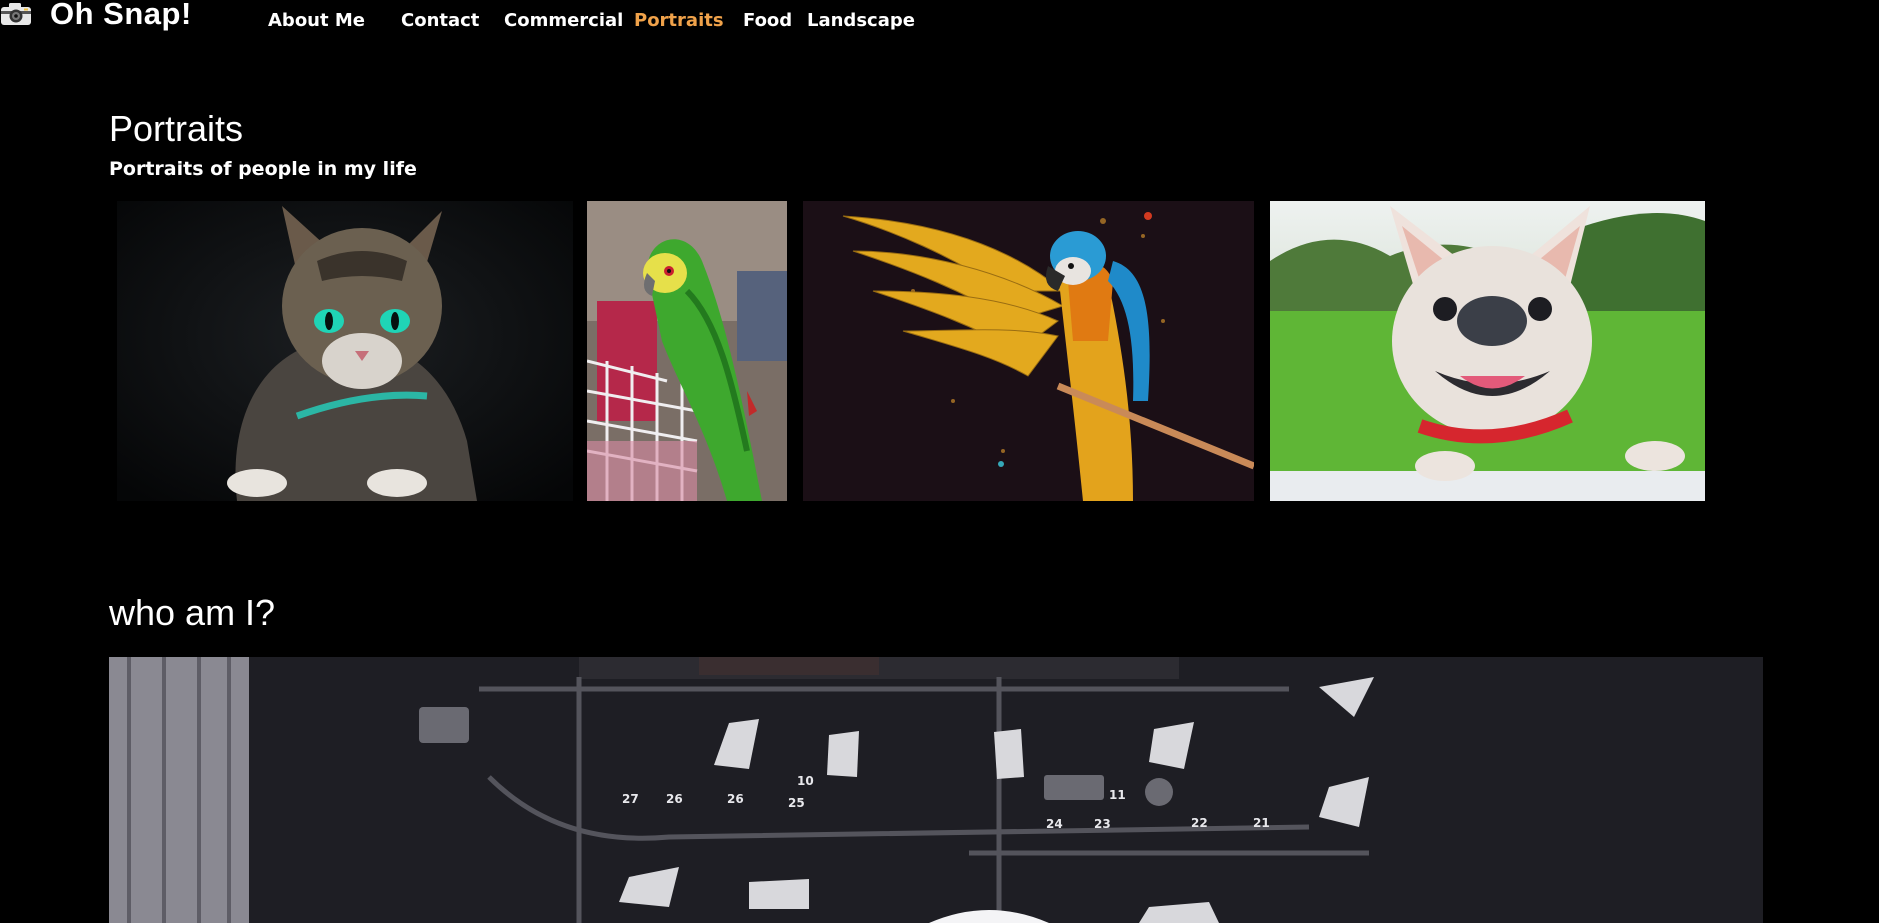  What do you see at coordinates (679, 20) in the screenshot?
I see `nav-portraits: Portraits` at bounding box center [679, 20].